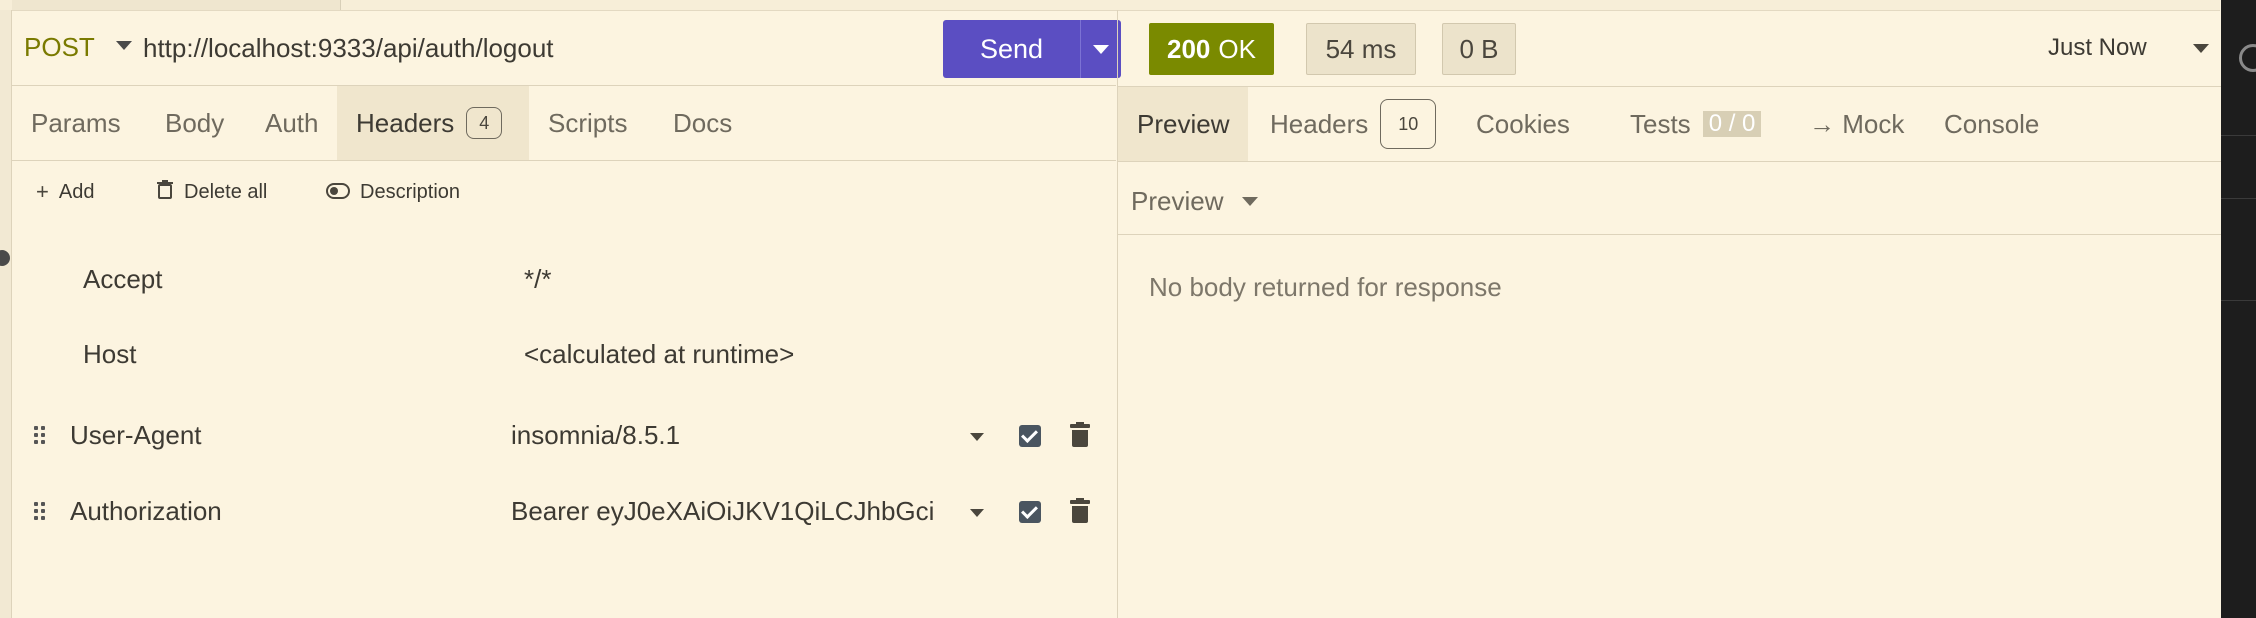 The height and width of the screenshot is (618, 2256). Describe the element at coordinates (1100, 49) in the screenshot. I see `send-options-dropdown-icon` at that location.